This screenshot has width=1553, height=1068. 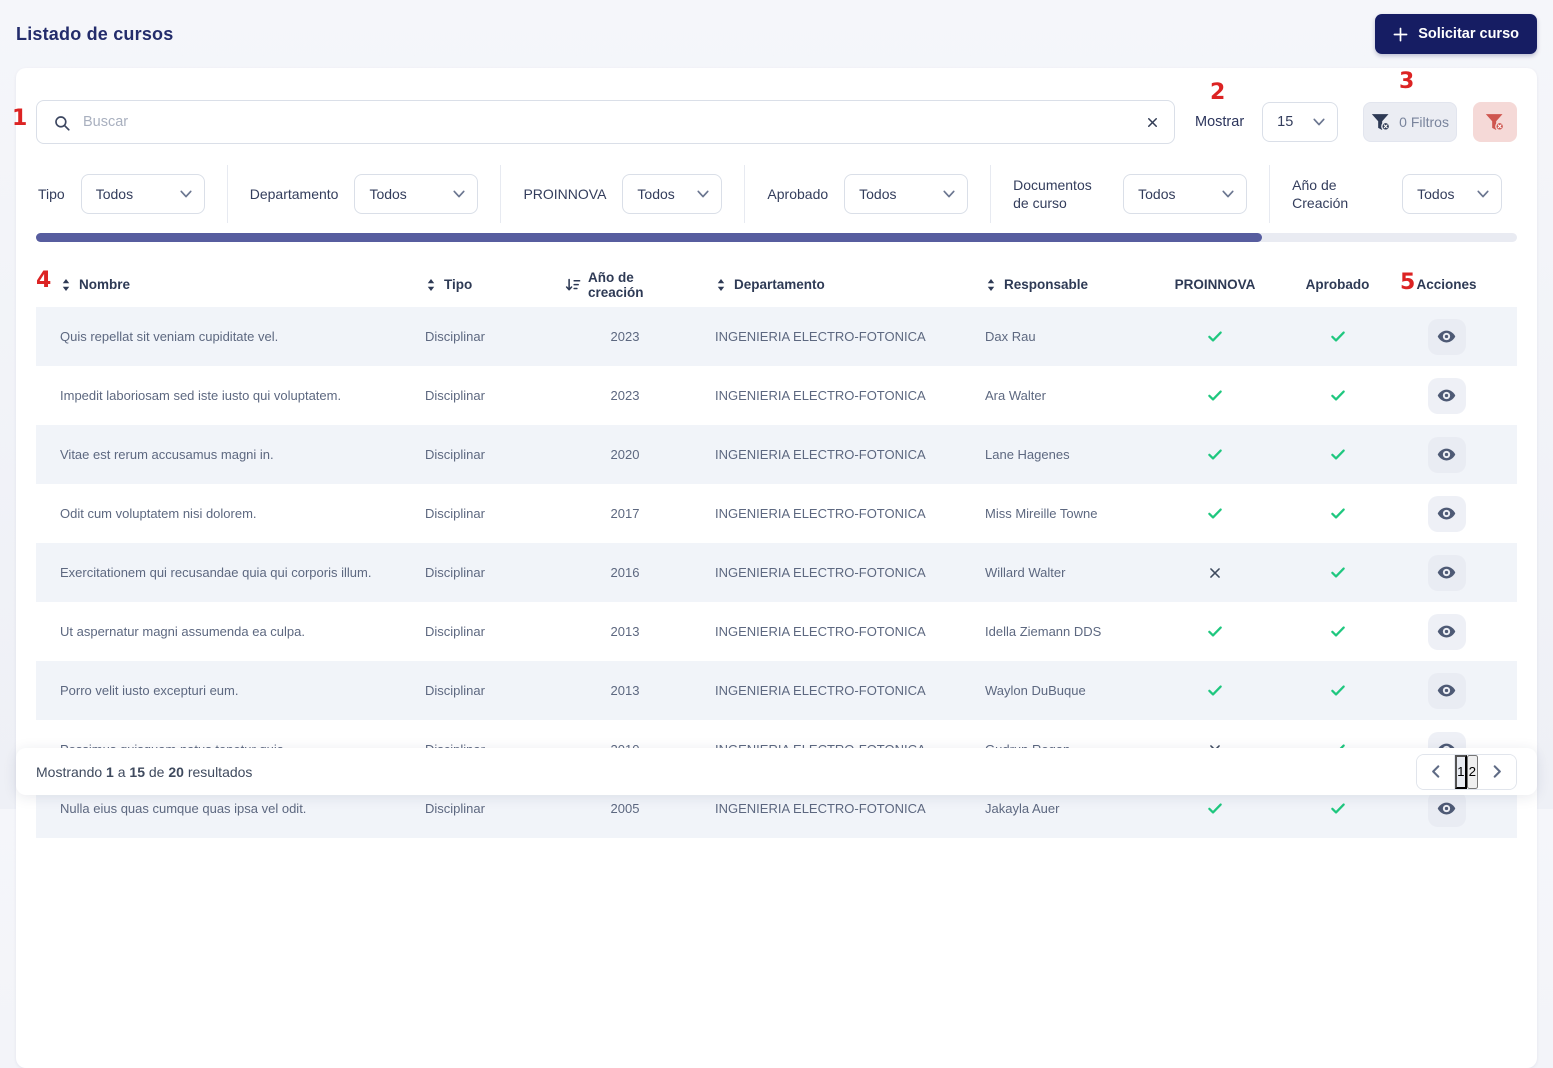 I want to click on horizontal-scrollbar-thumb, so click(x=649, y=237).